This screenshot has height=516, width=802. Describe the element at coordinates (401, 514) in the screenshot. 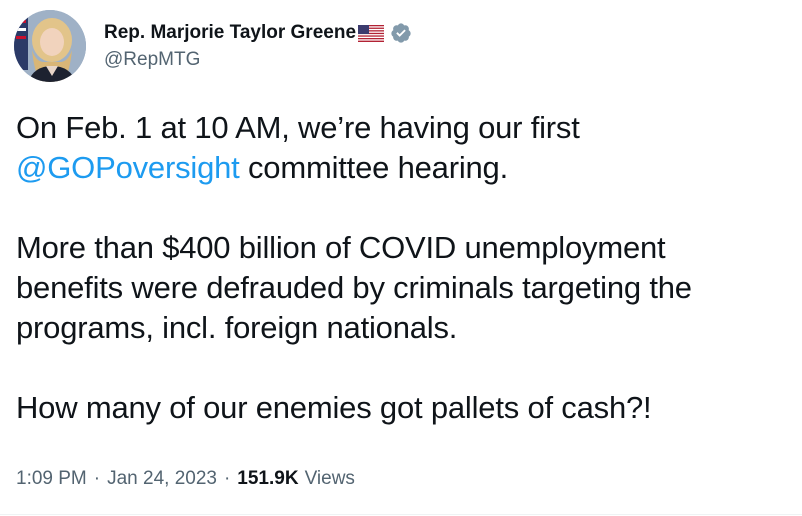

I see `bottom-divider` at that location.